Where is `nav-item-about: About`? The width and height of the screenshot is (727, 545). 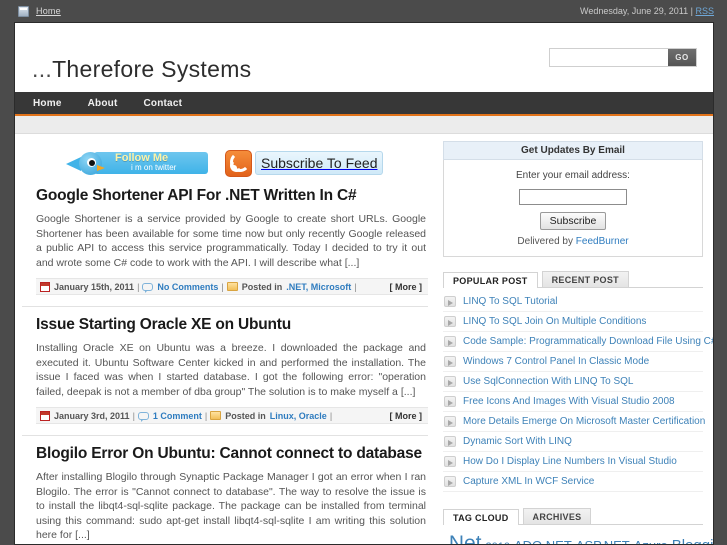 nav-item-about: About is located at coordinates (103, 103).